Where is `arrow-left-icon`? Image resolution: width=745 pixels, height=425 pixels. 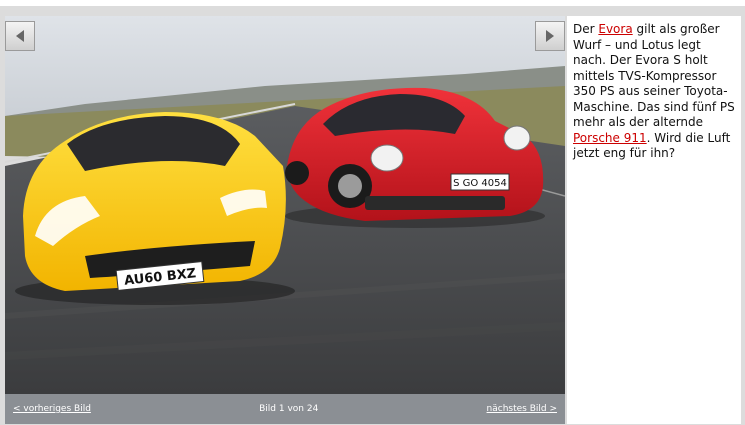
arrow-left-icon is located at coordinates (20, 36).